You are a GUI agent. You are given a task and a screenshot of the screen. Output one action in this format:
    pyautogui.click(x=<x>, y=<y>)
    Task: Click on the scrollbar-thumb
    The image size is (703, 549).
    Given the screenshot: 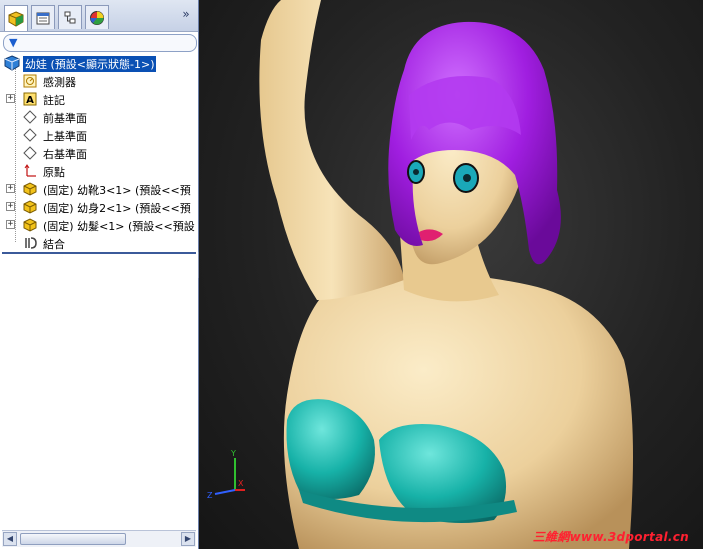 What is the action you would take?
    pyautogui.click(x=73, y=539)
    